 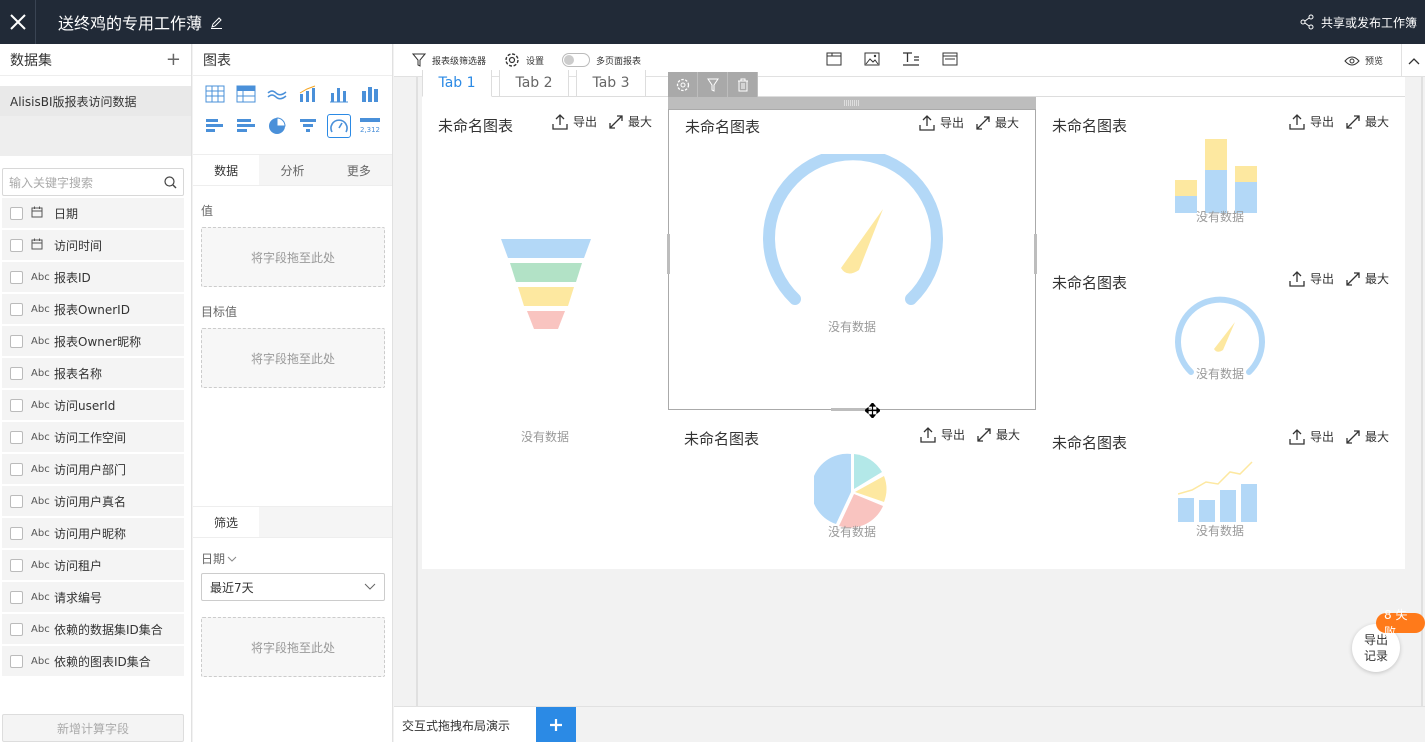 I want to click on horizontal-bar-chart-icon, so click(x=215, y=126).